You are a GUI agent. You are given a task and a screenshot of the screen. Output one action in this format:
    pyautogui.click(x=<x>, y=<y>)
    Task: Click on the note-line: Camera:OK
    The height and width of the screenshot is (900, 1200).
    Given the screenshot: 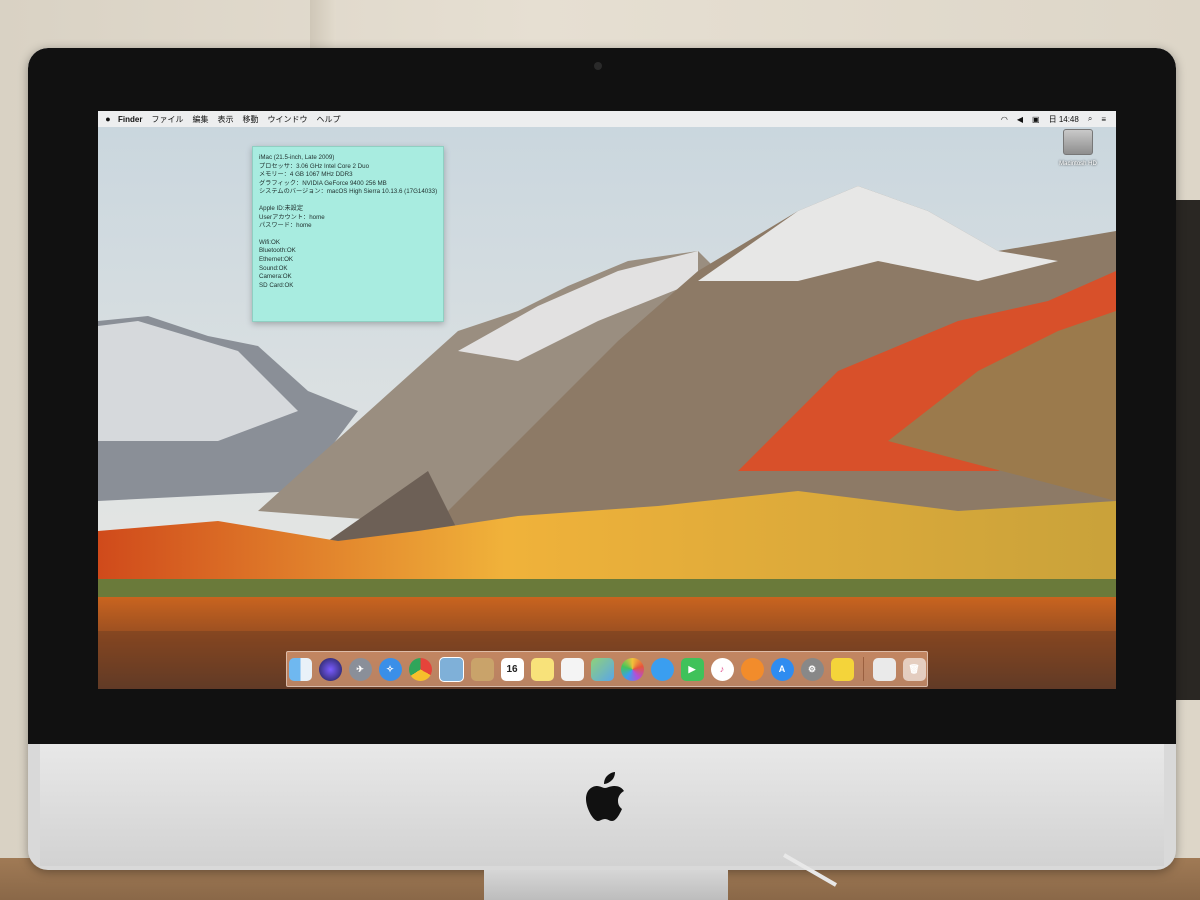 What is the action you would take?
    pyautogui.click(x=275, y=277)
    